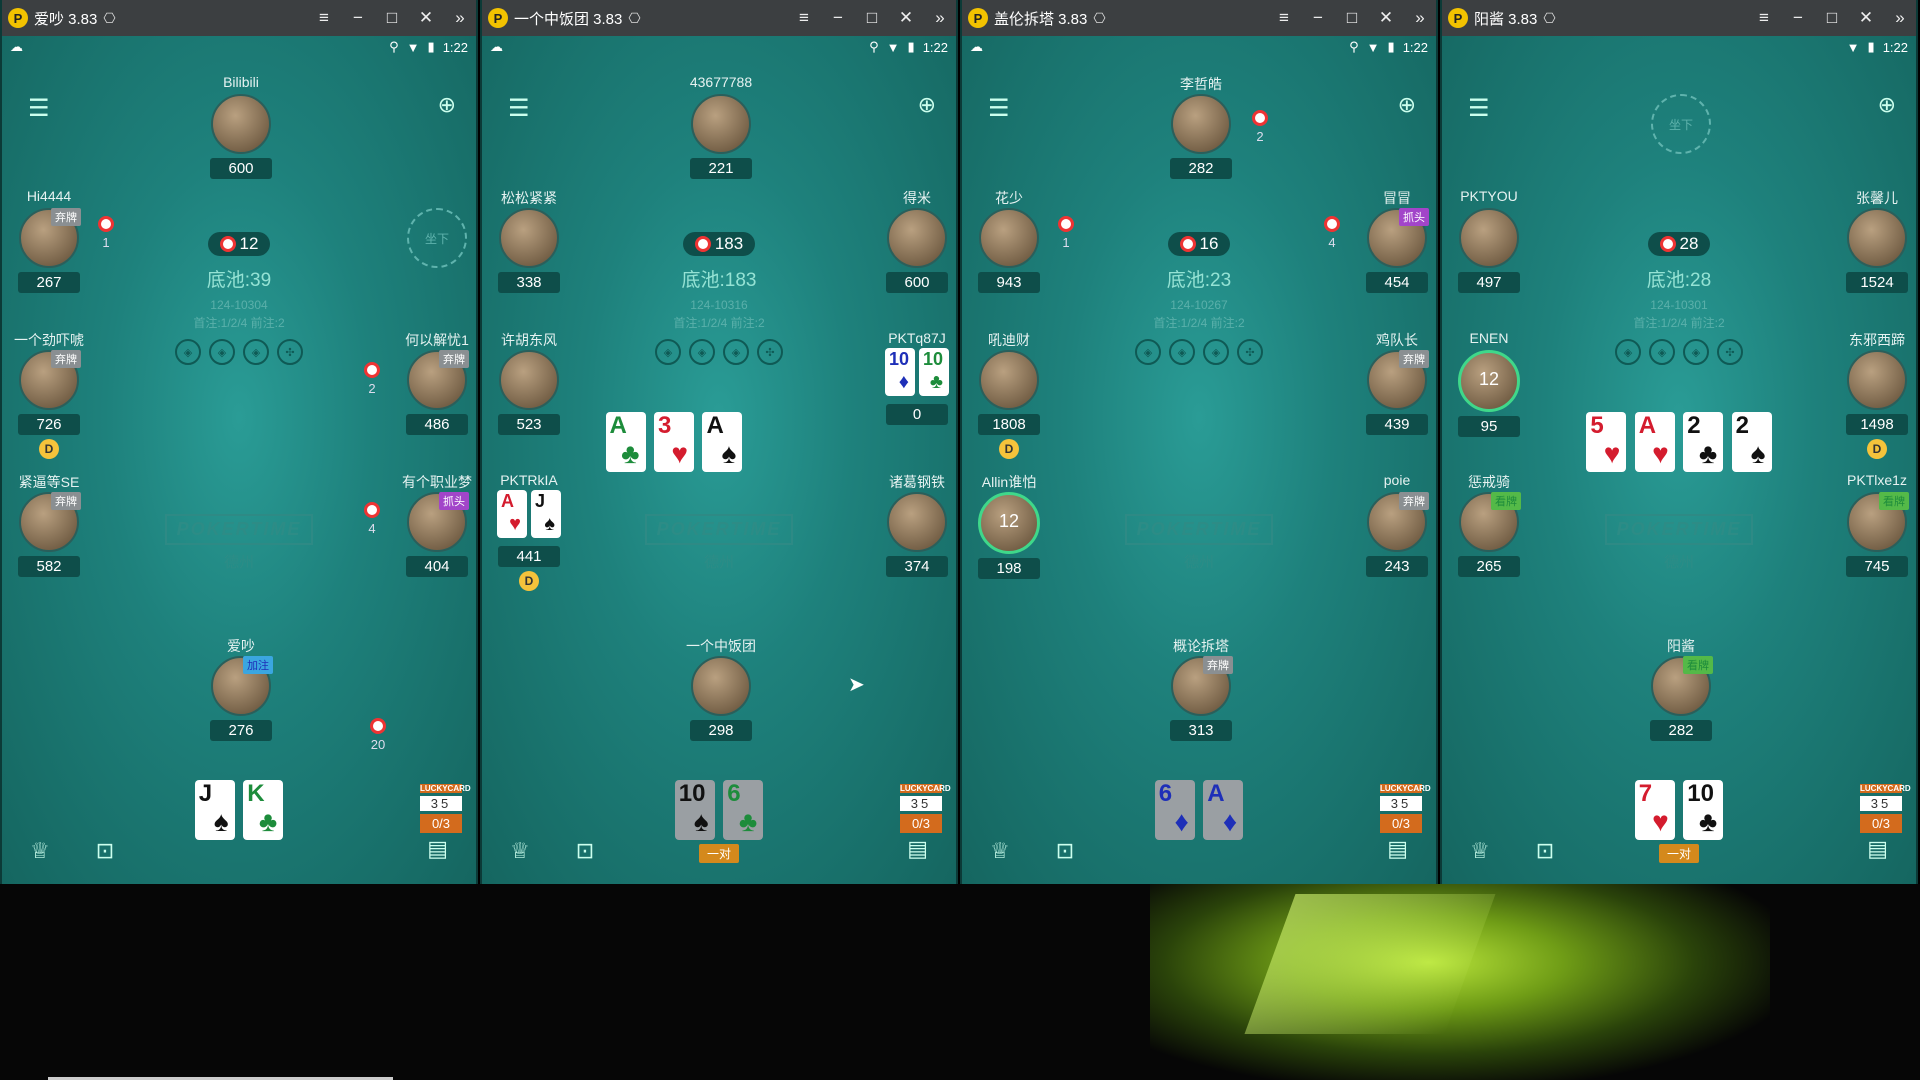  I want to click on player-name: 松松紧紧, so click(529, 198).